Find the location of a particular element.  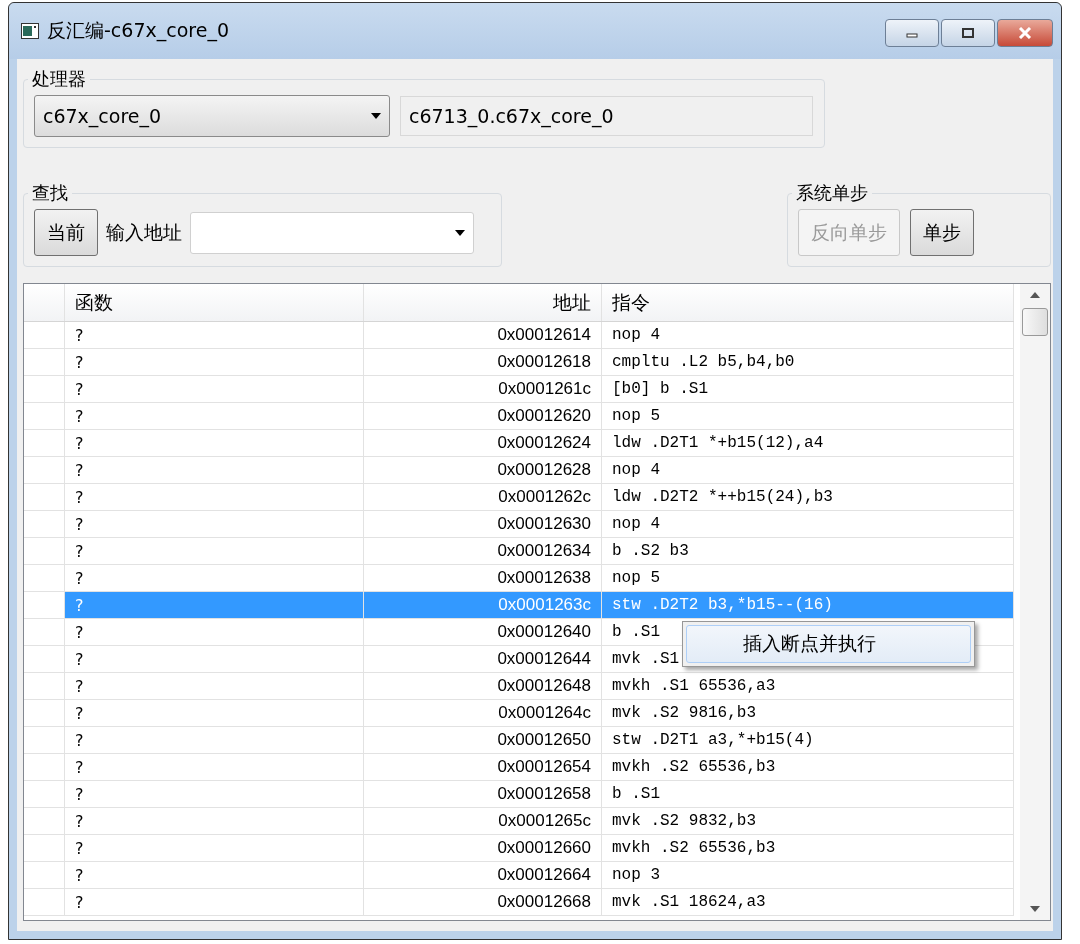

table-cell: nop 3 is located at coordinates (808, 875).